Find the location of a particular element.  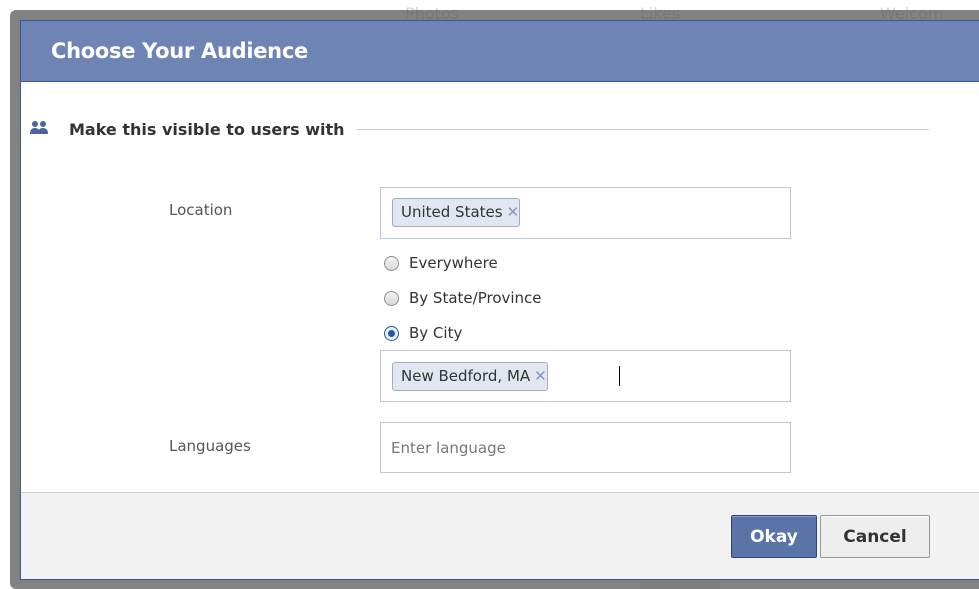

location-input: United States ✕ is located at coordinates (585, 213).